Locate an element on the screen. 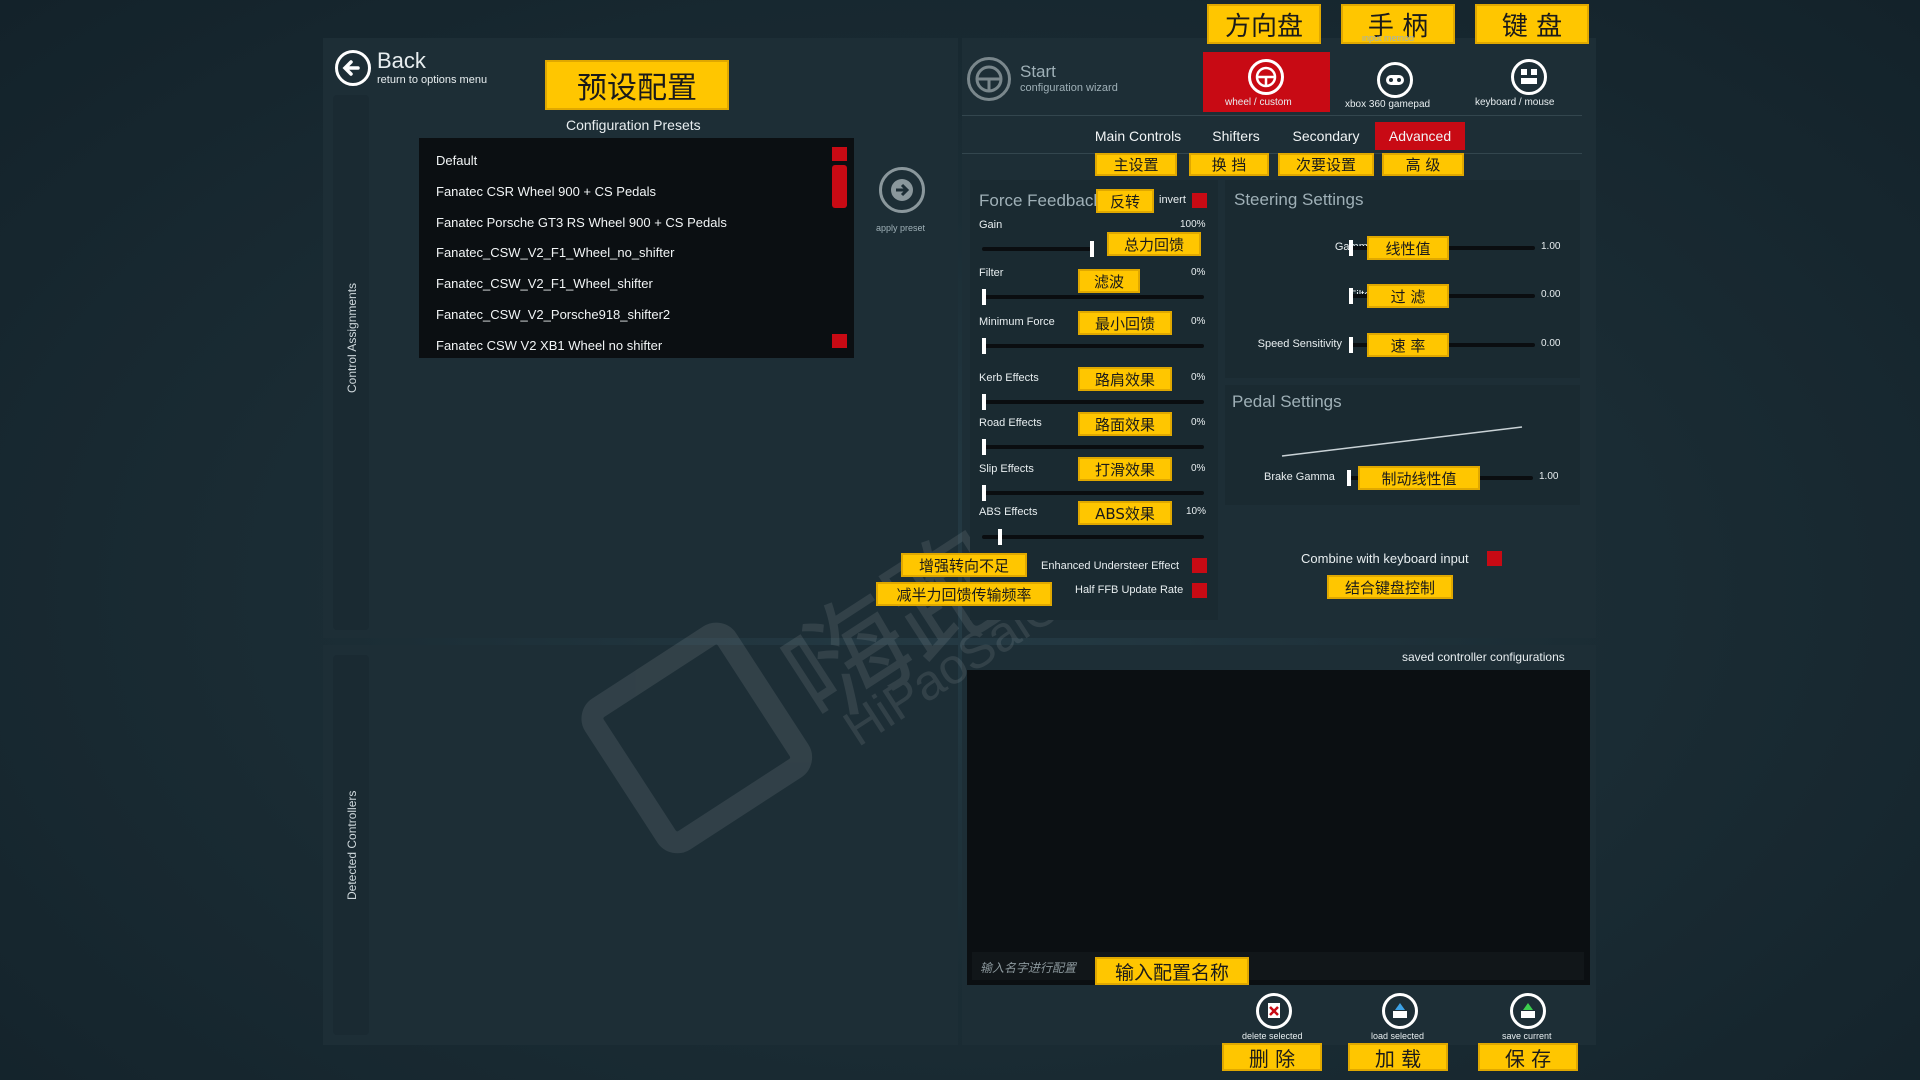 The image size is (1920, 1080). enhanced-understeer-checkbox is located at coordinates (1199, 565).